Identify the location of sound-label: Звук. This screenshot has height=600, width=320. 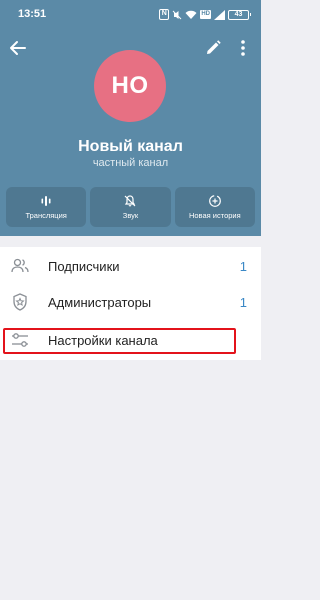
(130, 215).